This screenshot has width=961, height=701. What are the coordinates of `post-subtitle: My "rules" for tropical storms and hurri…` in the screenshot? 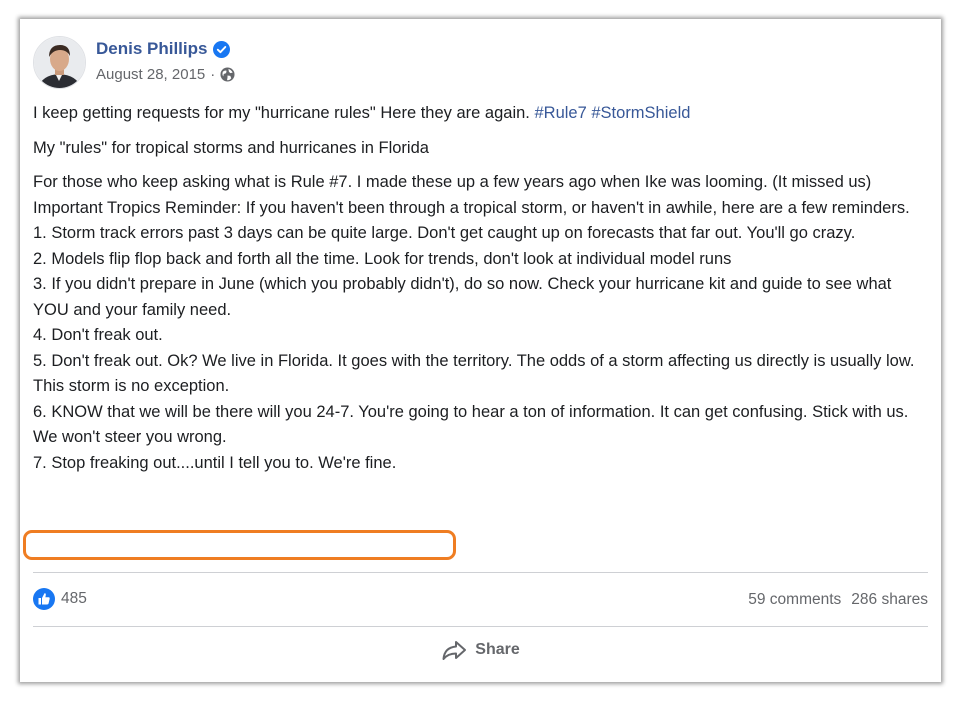 It's located at (231, 147).